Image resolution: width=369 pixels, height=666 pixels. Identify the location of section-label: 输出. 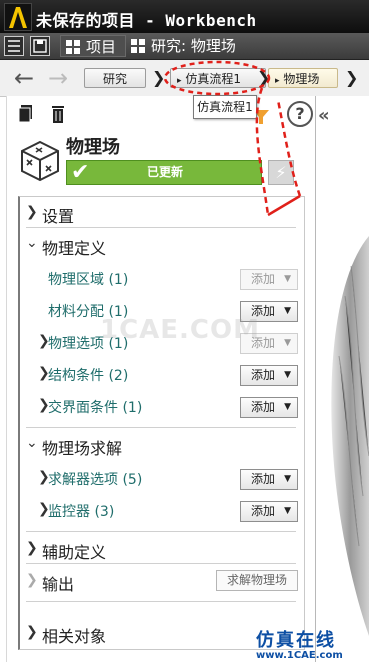
(58, 584).